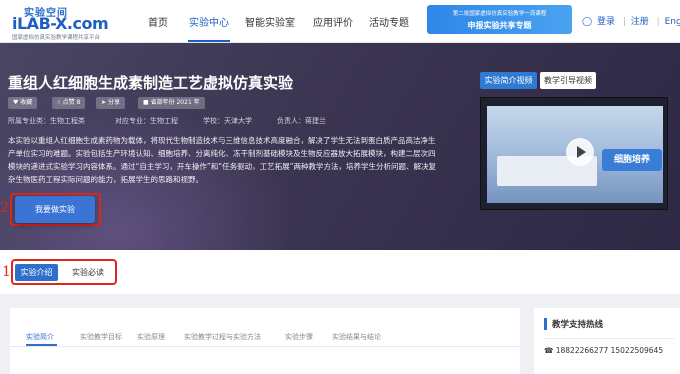 This screenshot has height=374, width=680. Describe the element at coordinates (508, 80) in the screenshot. I see `tab-intro-video: 实验简介视频` at that location.